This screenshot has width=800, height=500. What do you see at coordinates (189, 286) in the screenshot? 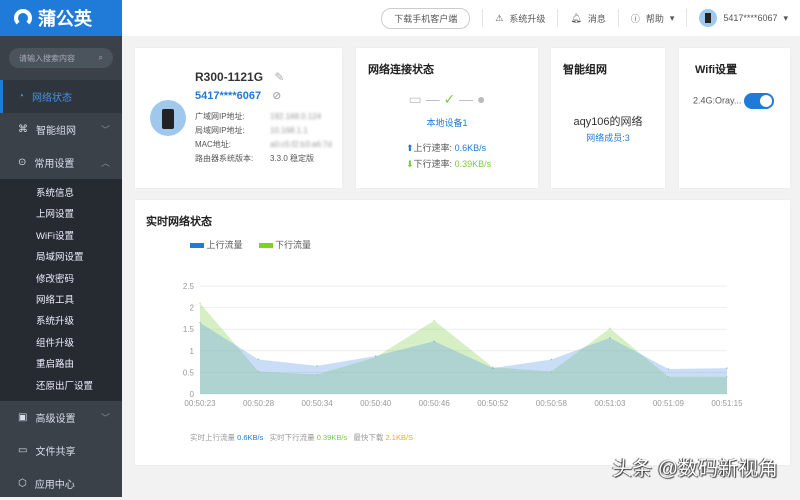
I see `y-tick-label: 2.5` at bounding box center [189, 286].